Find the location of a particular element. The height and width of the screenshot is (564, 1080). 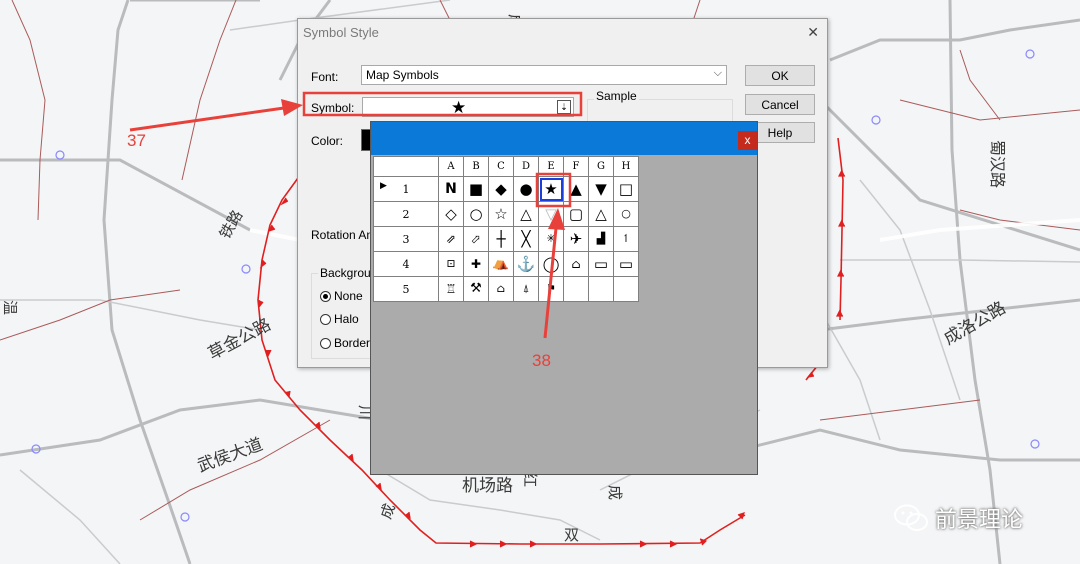

arrow-37-line is located at coordinates (207, 119).